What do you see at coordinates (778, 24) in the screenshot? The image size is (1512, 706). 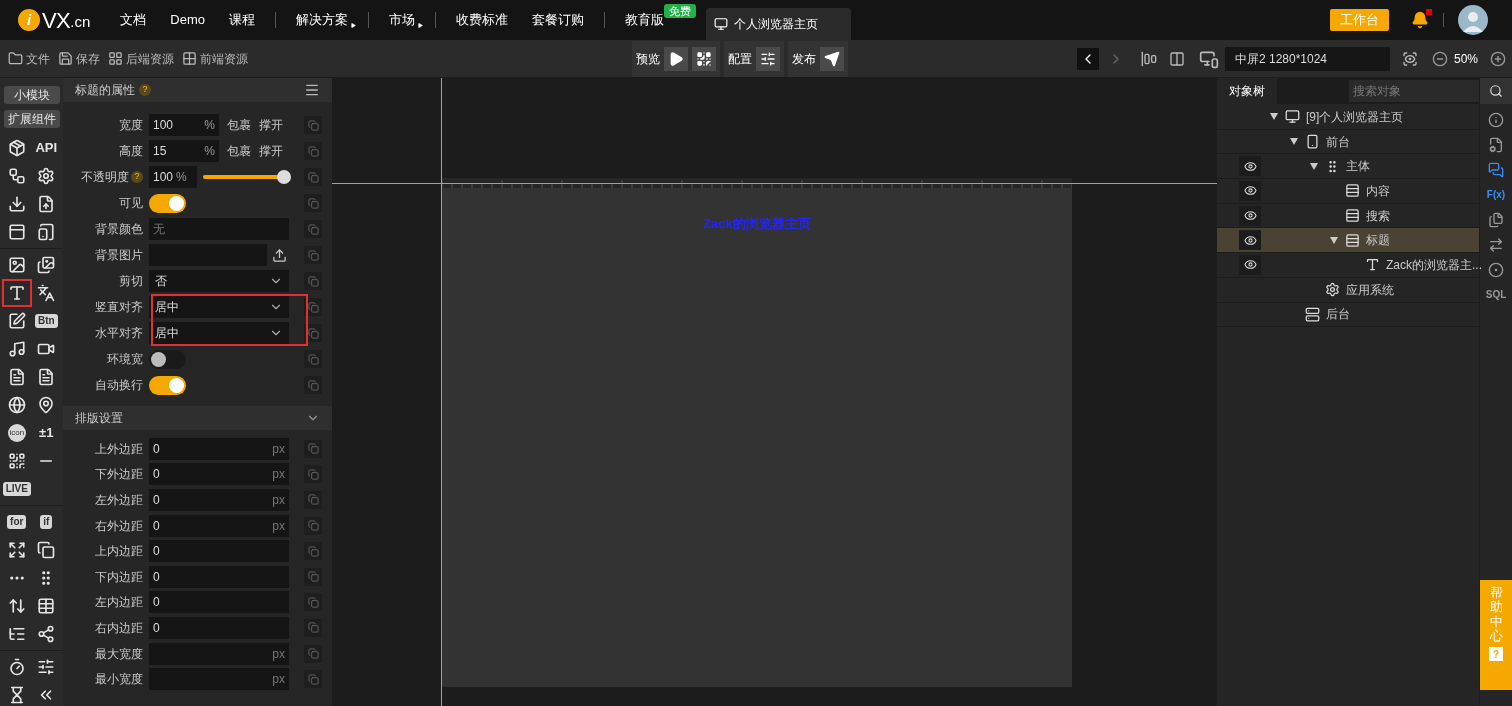 I see `document-tab: 个人浏览器主页` at bounding box center [778, 24].